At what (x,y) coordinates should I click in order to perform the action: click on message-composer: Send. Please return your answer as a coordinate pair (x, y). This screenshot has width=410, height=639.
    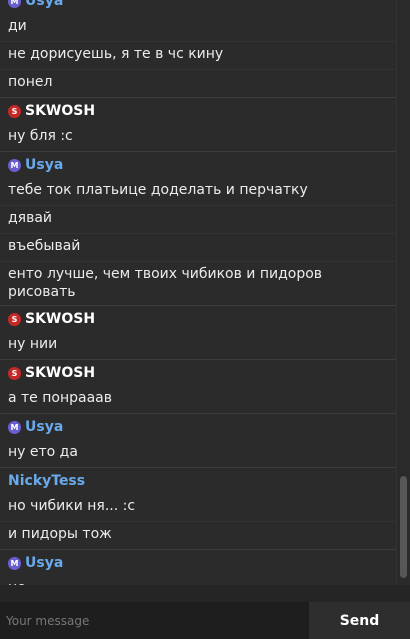
    Looking at the image, I should click on (205, 620).